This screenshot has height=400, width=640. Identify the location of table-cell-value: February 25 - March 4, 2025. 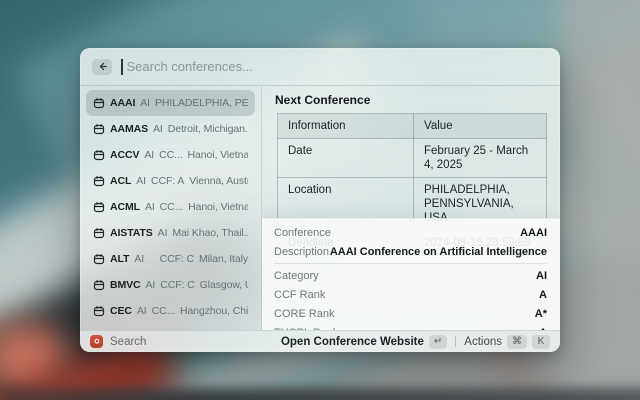
(480, 158).